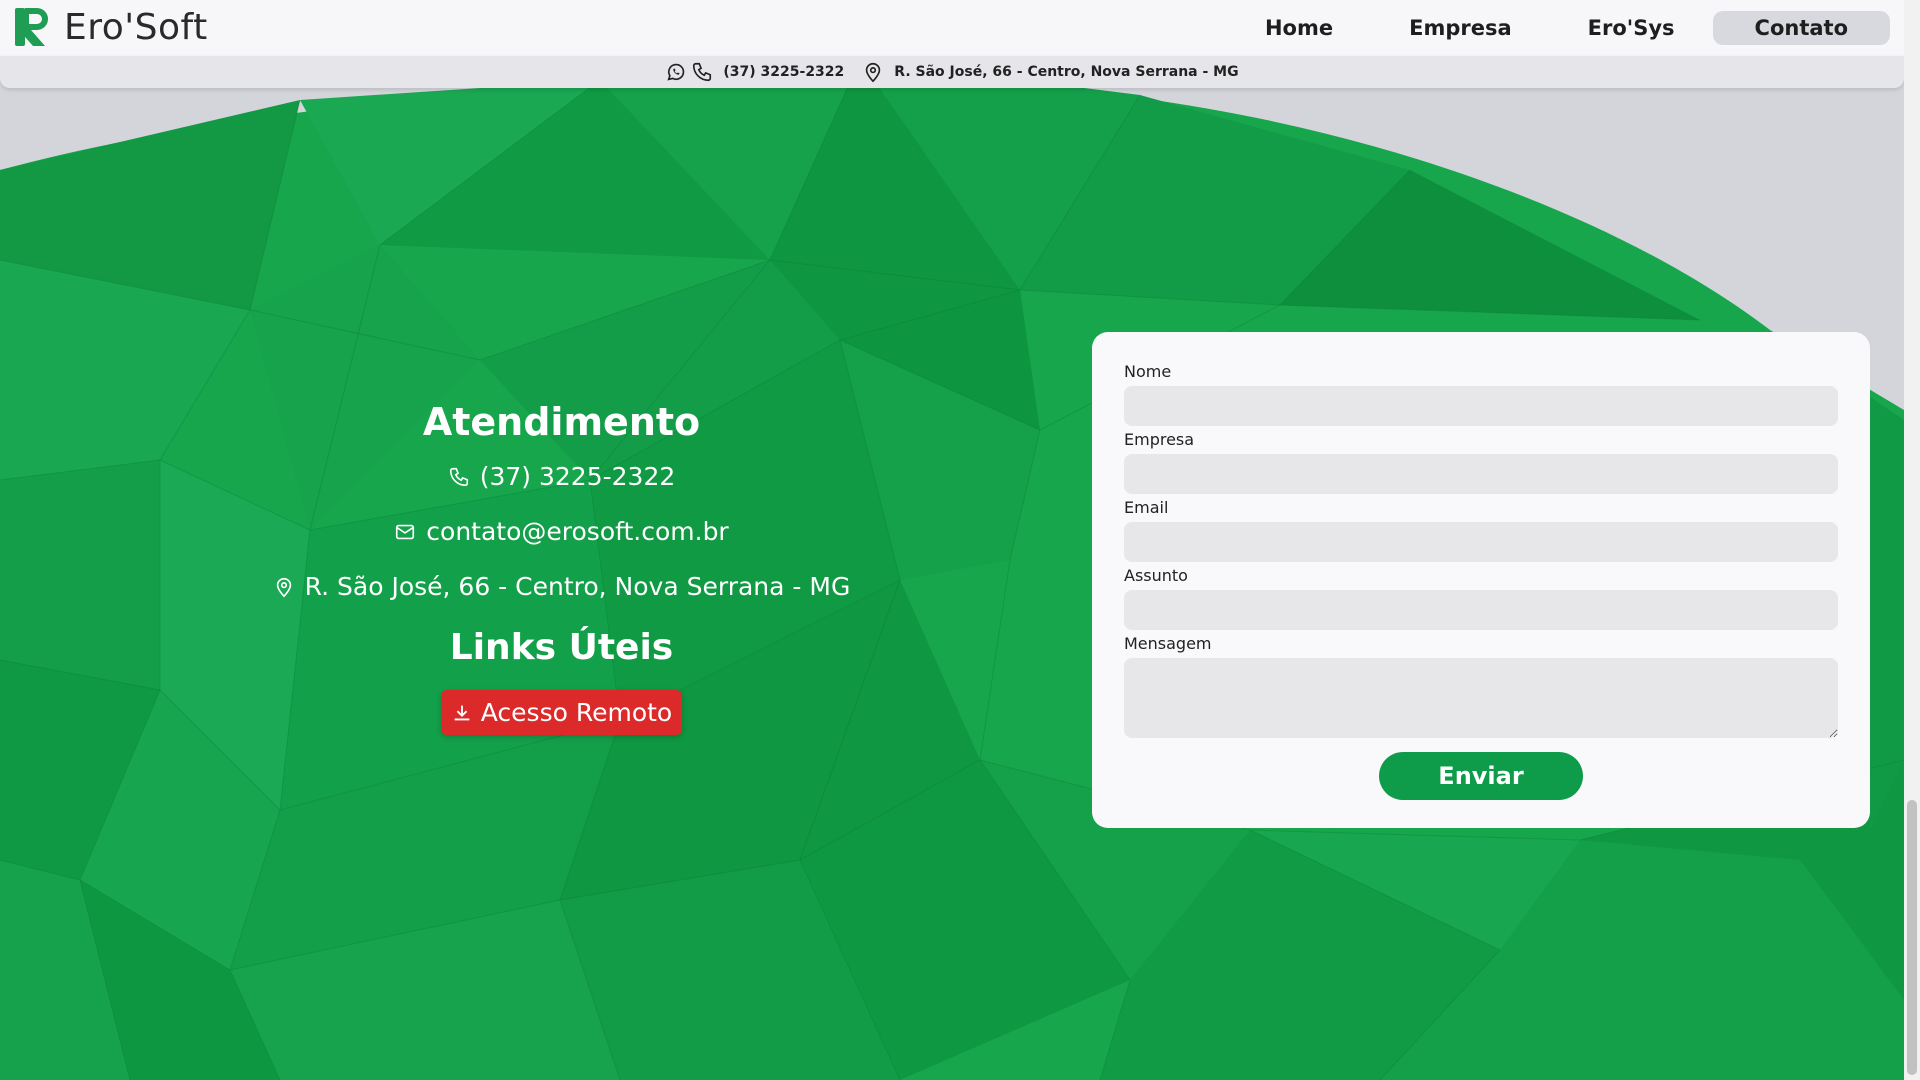 The image size is (1920, 1080). I want to click on scrollbar-thumb, so click(1912, 937).